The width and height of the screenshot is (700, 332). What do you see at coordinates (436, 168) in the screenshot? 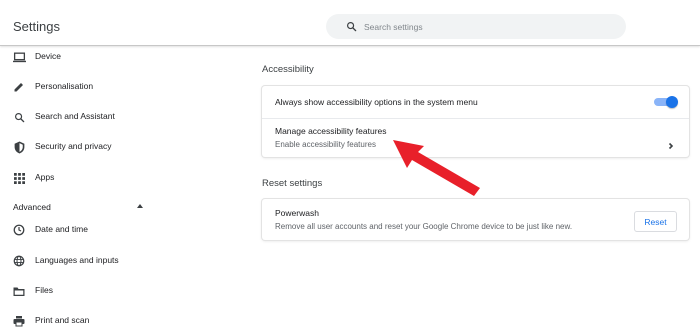
I see `annotation-arrow-icon` at bounding box center [436, 168].